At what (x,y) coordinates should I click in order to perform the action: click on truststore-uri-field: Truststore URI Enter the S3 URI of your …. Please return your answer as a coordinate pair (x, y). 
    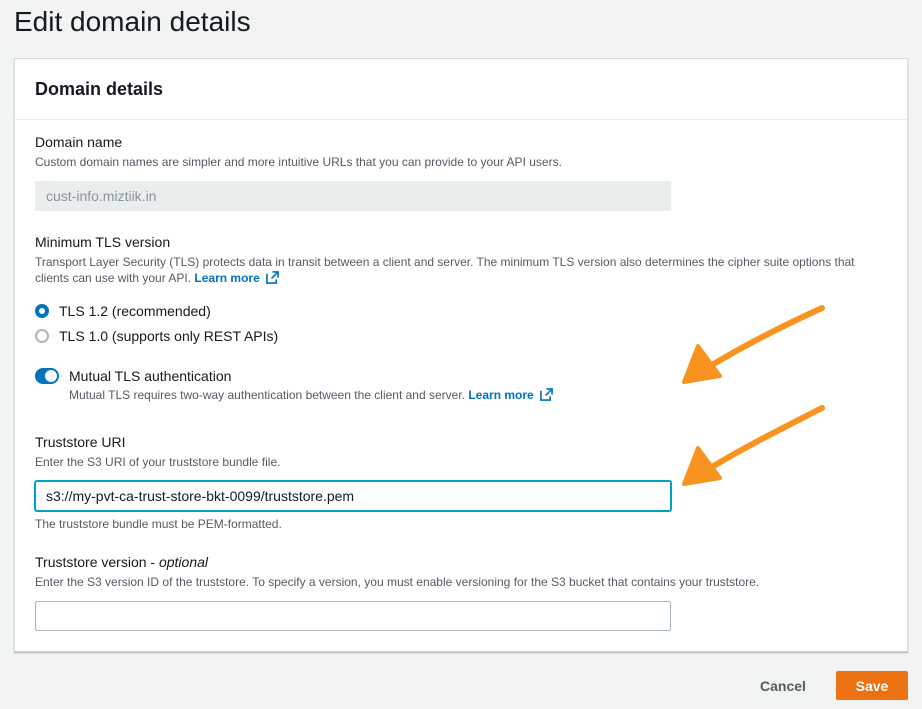
    Looking at the image, I should click on (157, 451).